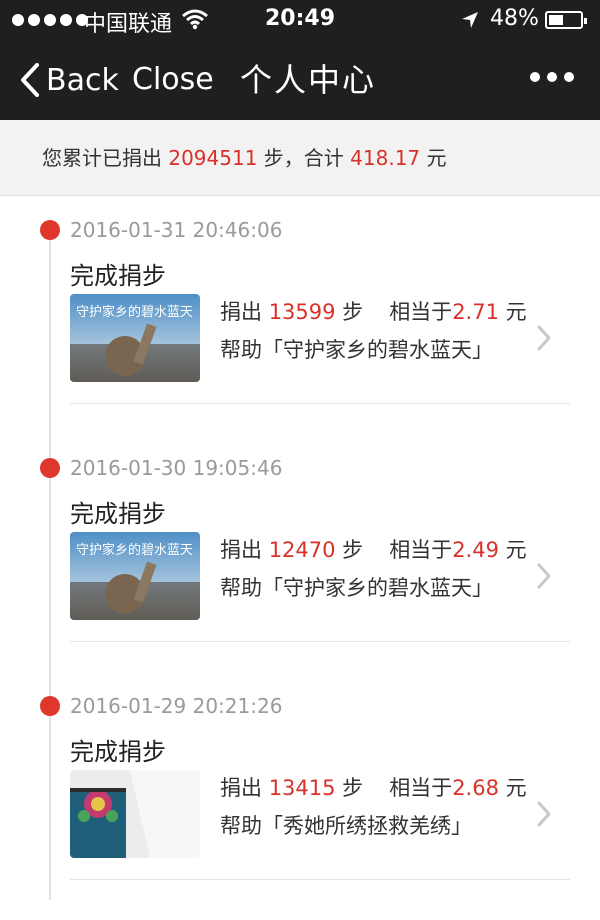 This screenshot has width=600, height=920. I want to click on location-arrow-icon, so click(470, 20).